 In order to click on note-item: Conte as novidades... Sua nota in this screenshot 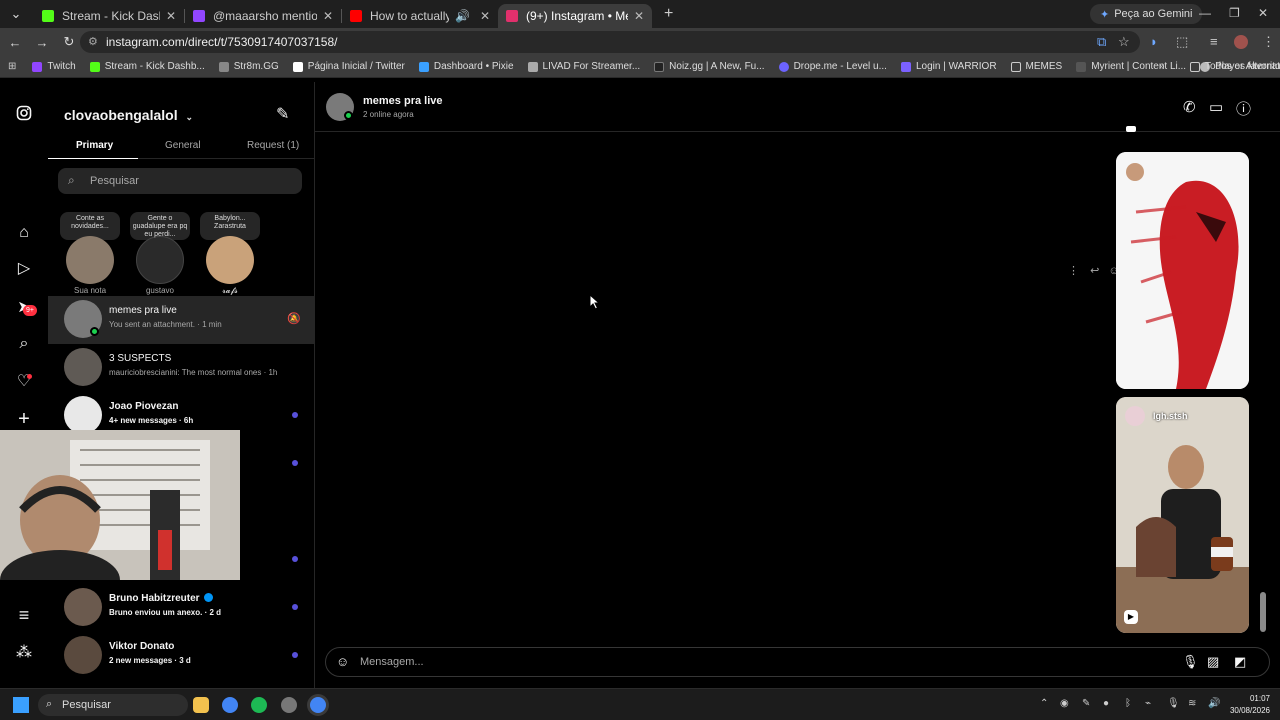, I will do `click(90, 253)`.